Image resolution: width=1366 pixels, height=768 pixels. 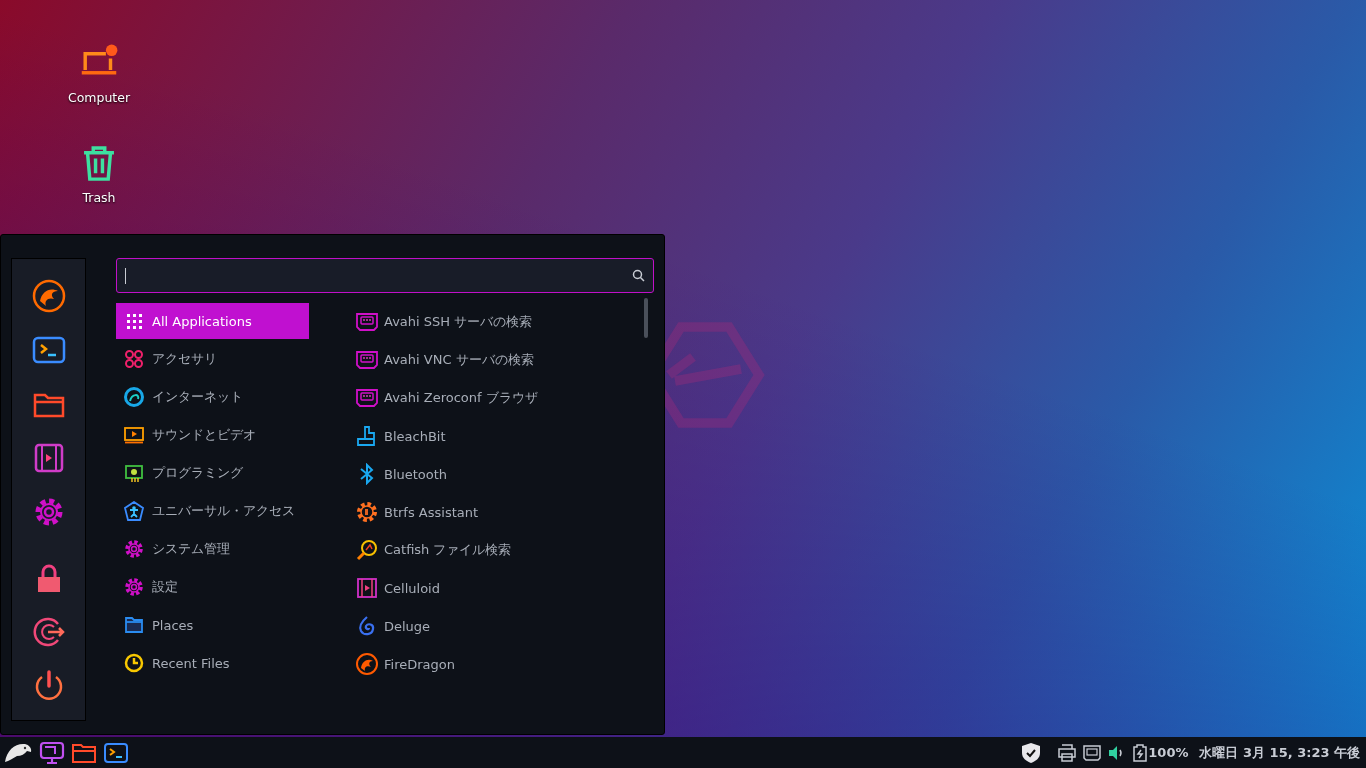 What do you see at coordinates (212, 511) in the screenshot?
I see `category-item: ユニバーサル・アクセス` at bounding box center [212, 511].